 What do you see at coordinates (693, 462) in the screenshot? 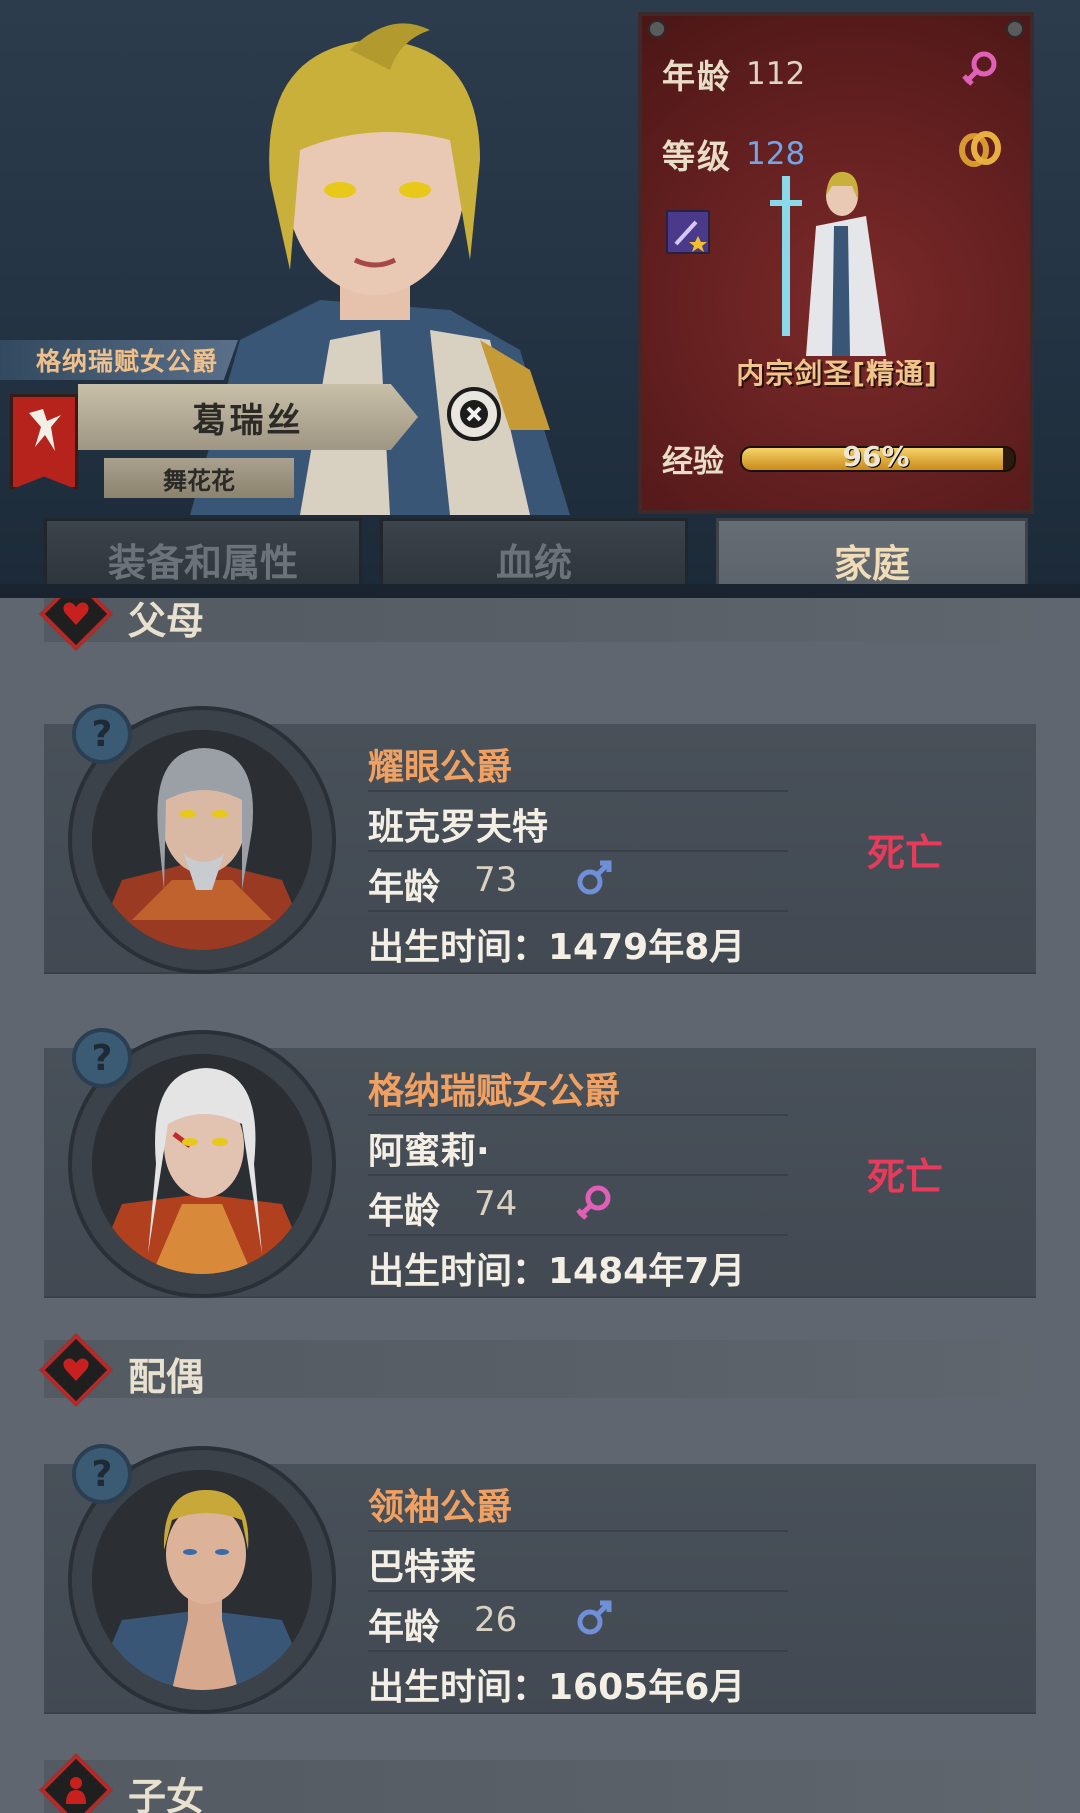
I see `exp-label: 经验` at bounding box center [693, 462].